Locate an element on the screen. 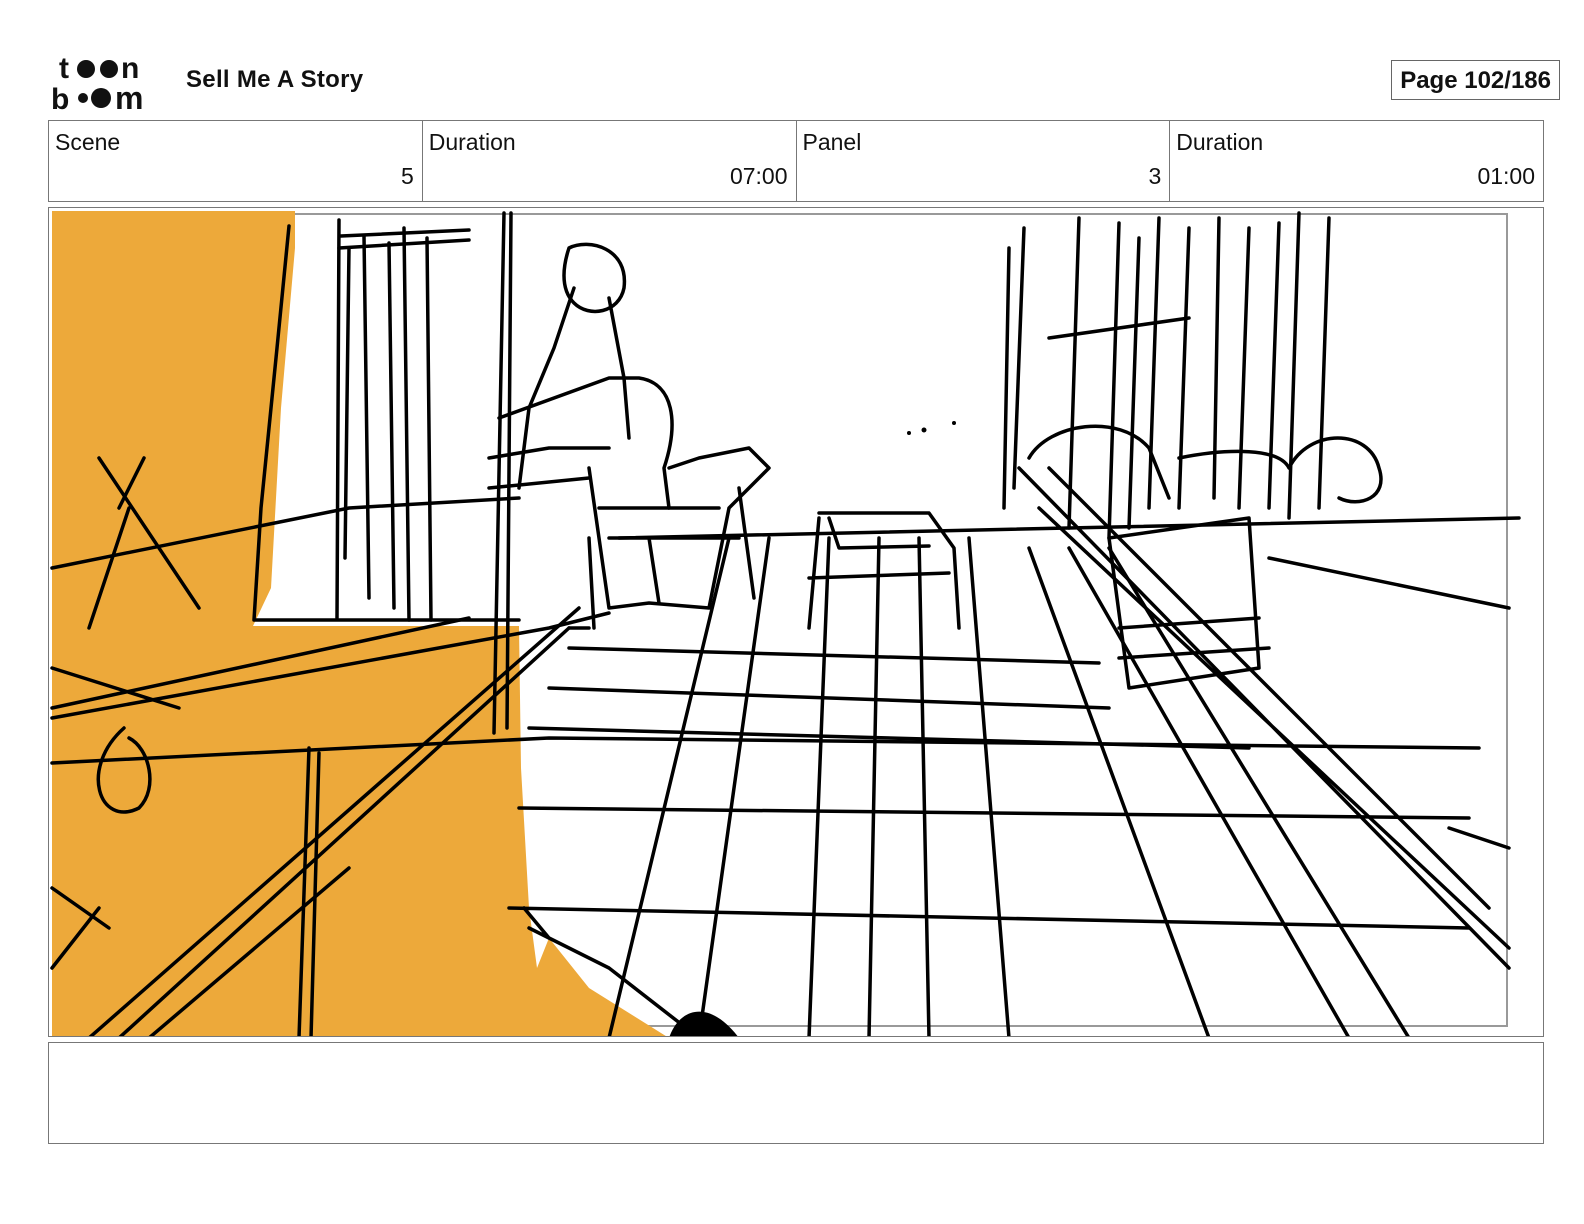 Image resolution: width=1584 pixels, height=1224 pixels. scene-duration-label: Duration is located at coordinates (472, 142).